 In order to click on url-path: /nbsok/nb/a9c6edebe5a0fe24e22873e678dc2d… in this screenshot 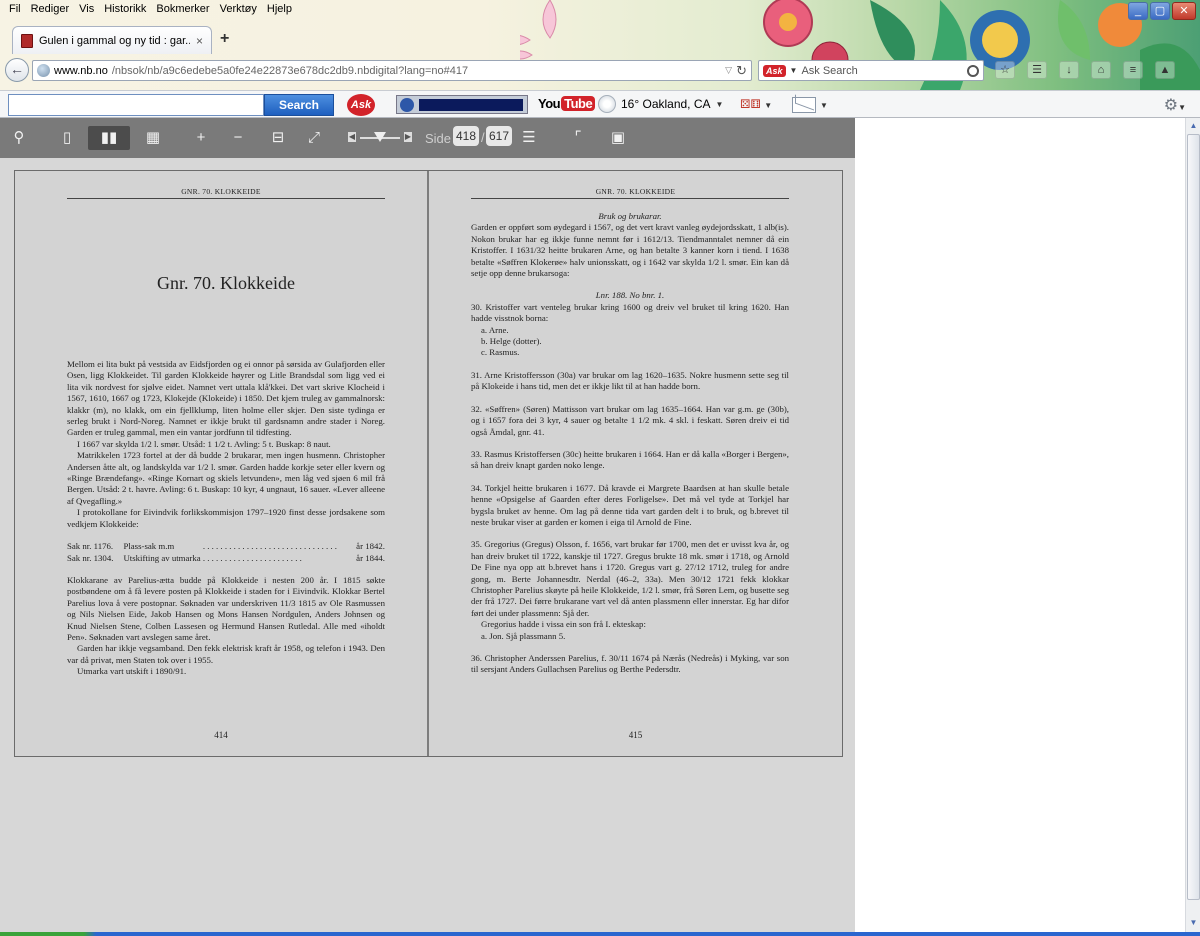, I will do `click(290, 70)`.